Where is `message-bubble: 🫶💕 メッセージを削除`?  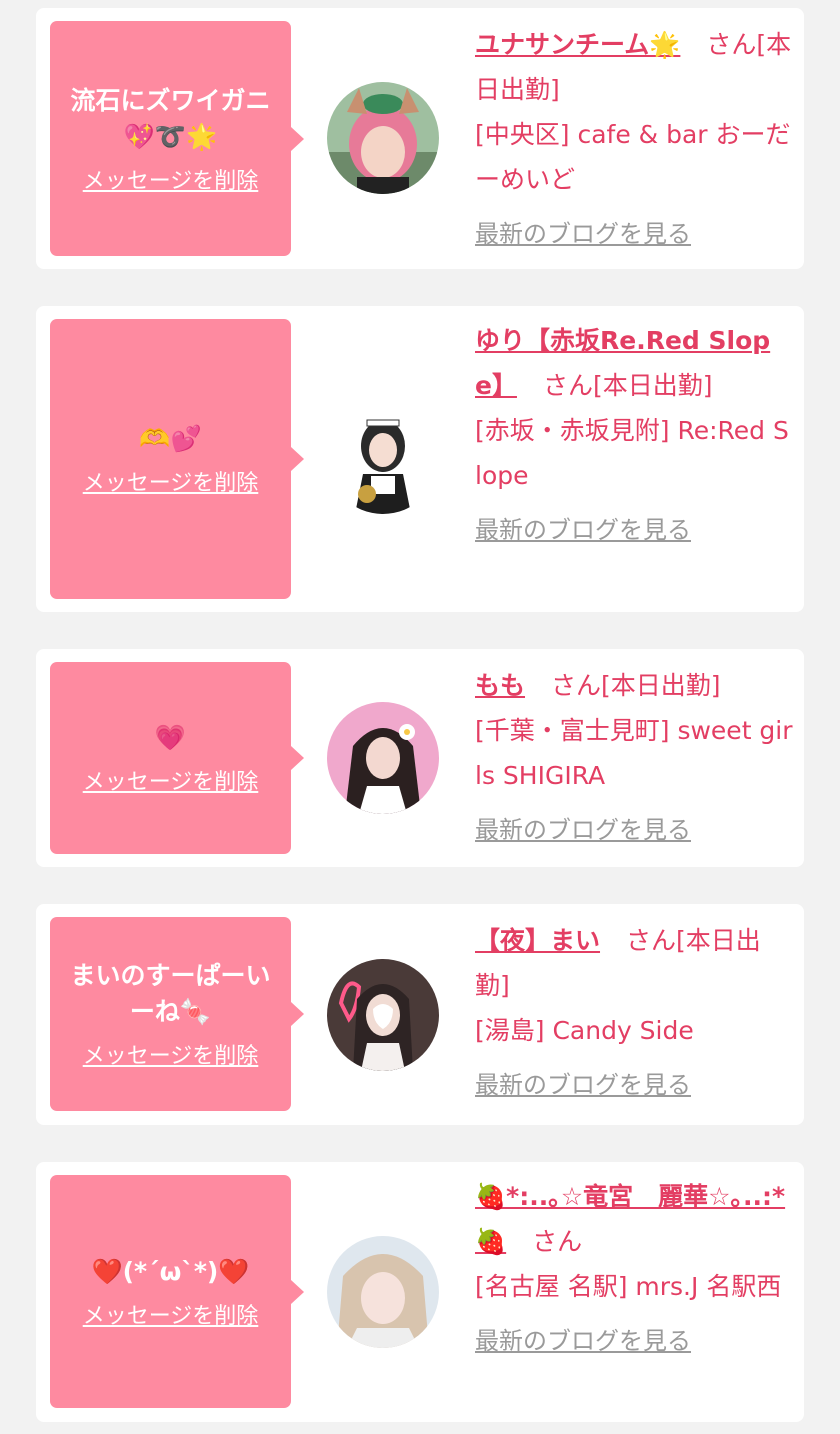
message-bubble: 🫶💕 メッセージを削除 is located at coordinates (170, 459).